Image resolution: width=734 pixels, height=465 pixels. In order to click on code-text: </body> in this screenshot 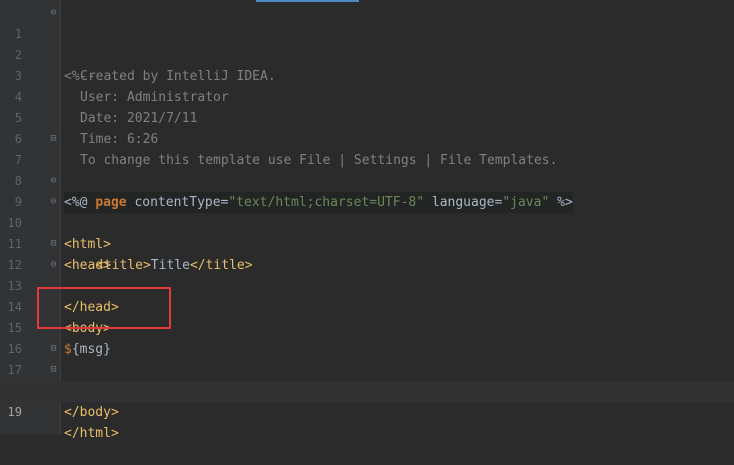, I will do `click(91, 412)`.